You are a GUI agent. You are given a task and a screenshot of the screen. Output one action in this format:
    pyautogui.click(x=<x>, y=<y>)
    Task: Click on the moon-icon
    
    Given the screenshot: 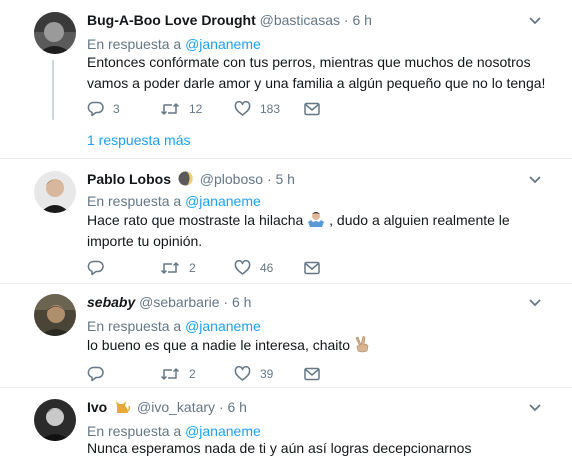 What is the action you would take?
    pyautogui.click(x=185, y=178)
    